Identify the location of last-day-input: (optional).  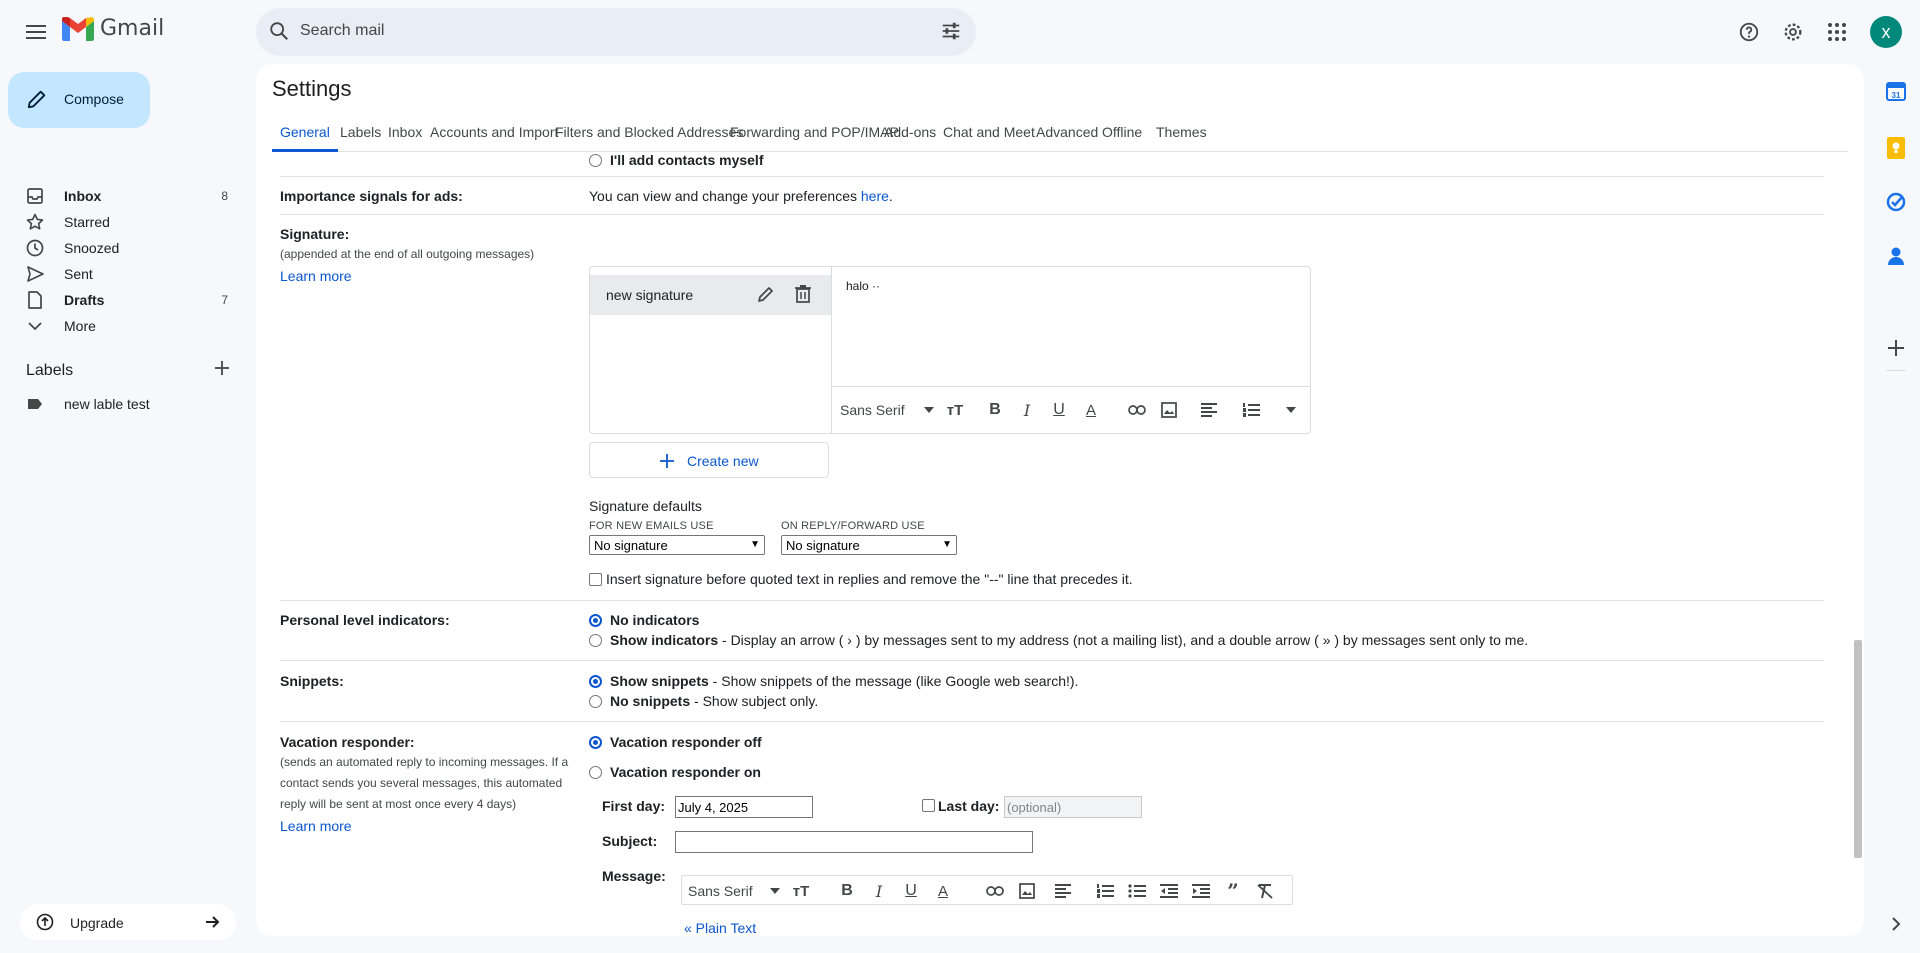
(1073, 807).